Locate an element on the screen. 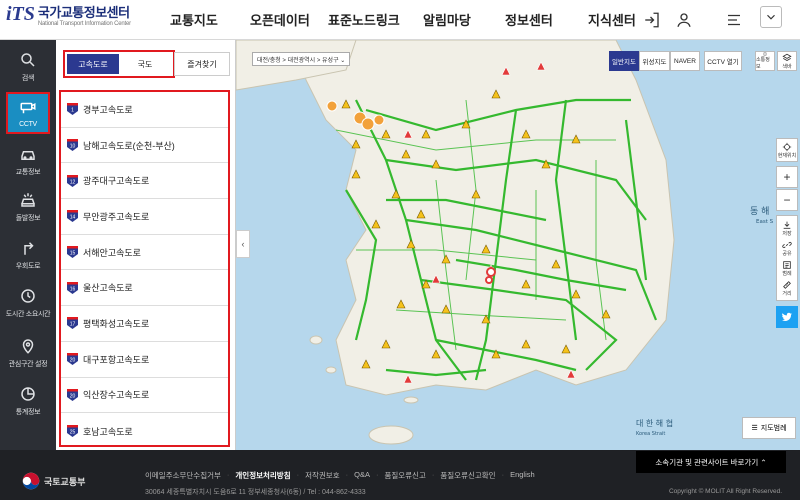 This screenshot has width=800, height=500. list-item: 16 울산고속도로 is located at coordinates (144, 288).